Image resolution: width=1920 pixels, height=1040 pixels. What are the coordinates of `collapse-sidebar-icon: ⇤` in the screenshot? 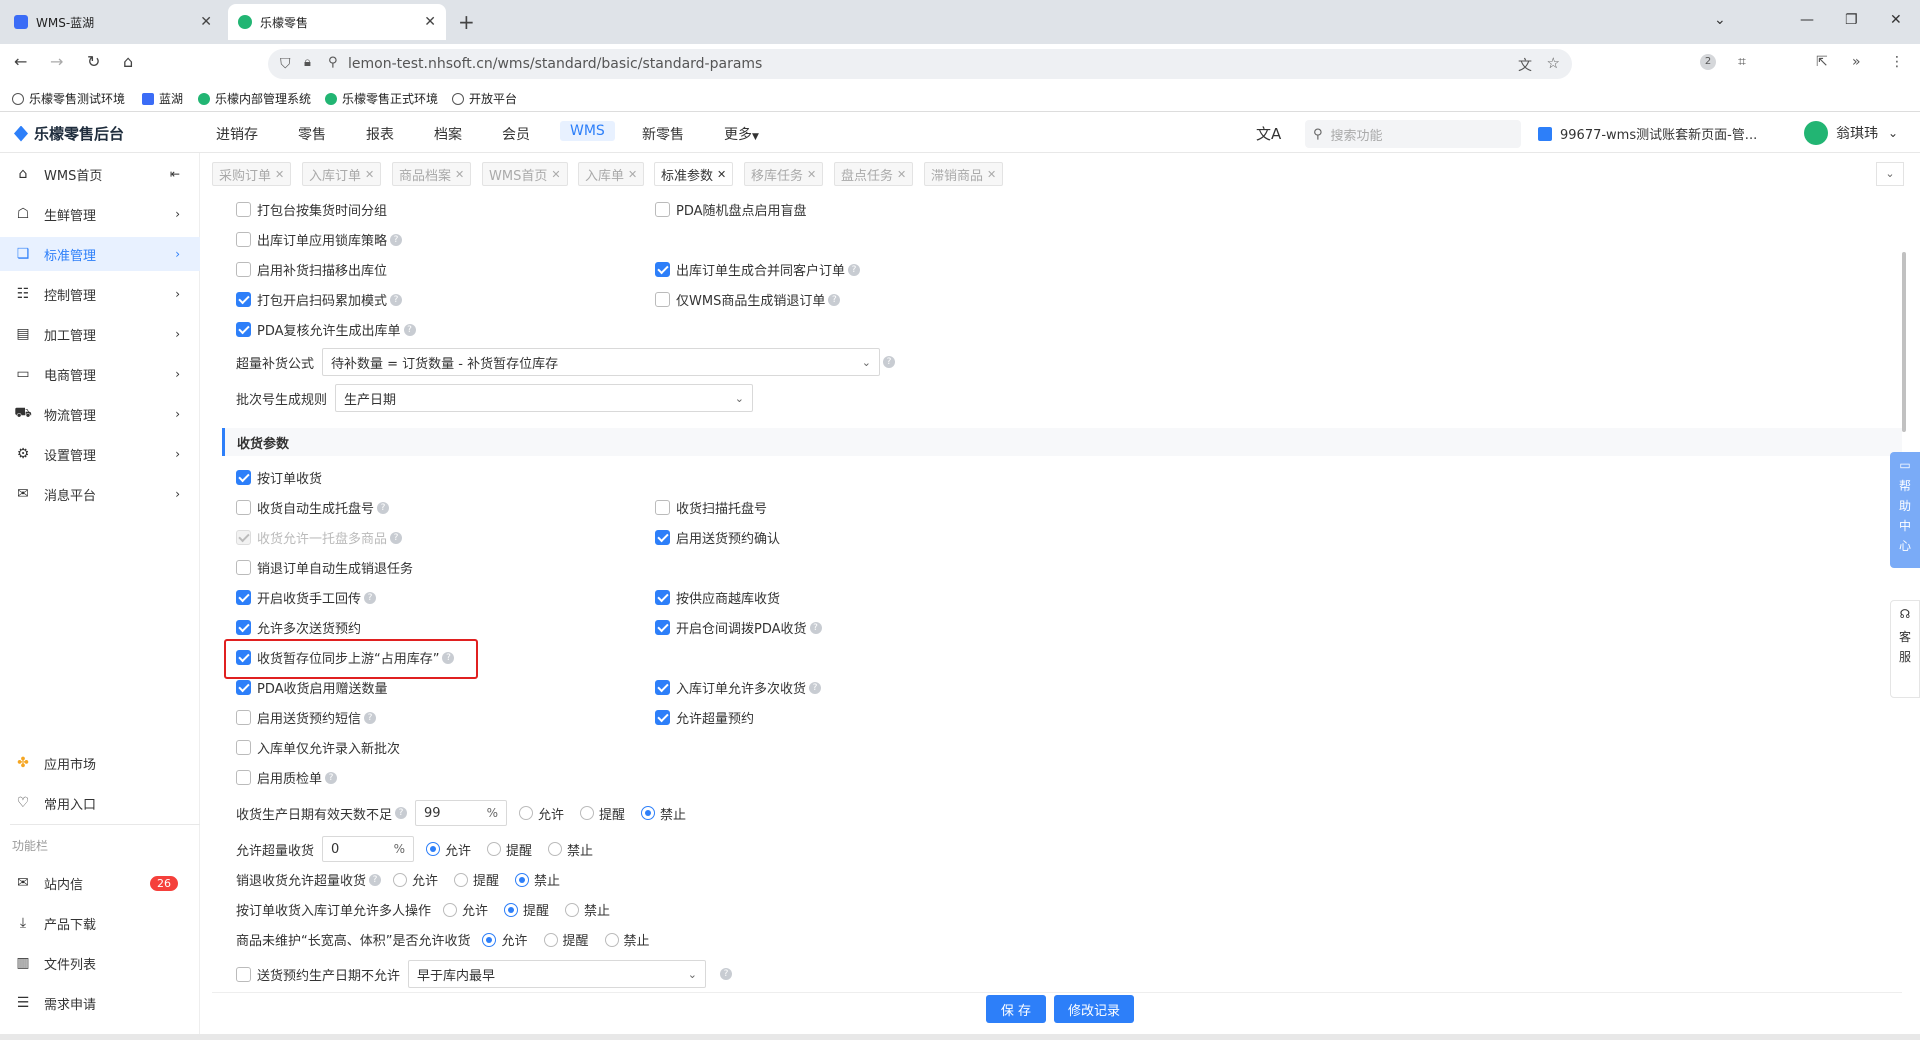 It's located at (175, 174).